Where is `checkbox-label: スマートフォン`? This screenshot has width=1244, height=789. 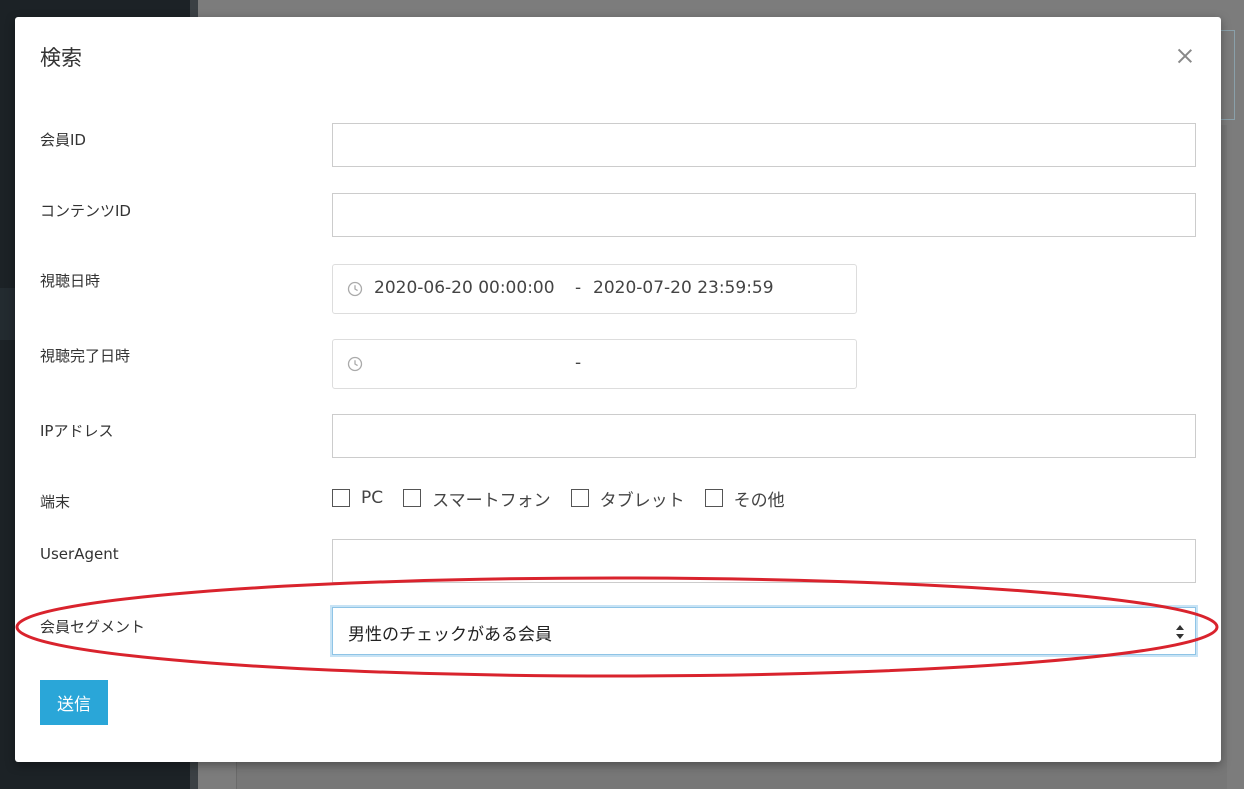
checkbox-label: スマートフォン is located at coordinates (491, 500).